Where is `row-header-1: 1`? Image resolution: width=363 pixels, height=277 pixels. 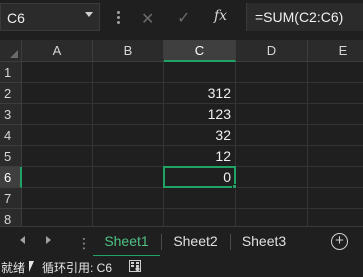
row-header-1: 1 is located at coordinates (11, 72).